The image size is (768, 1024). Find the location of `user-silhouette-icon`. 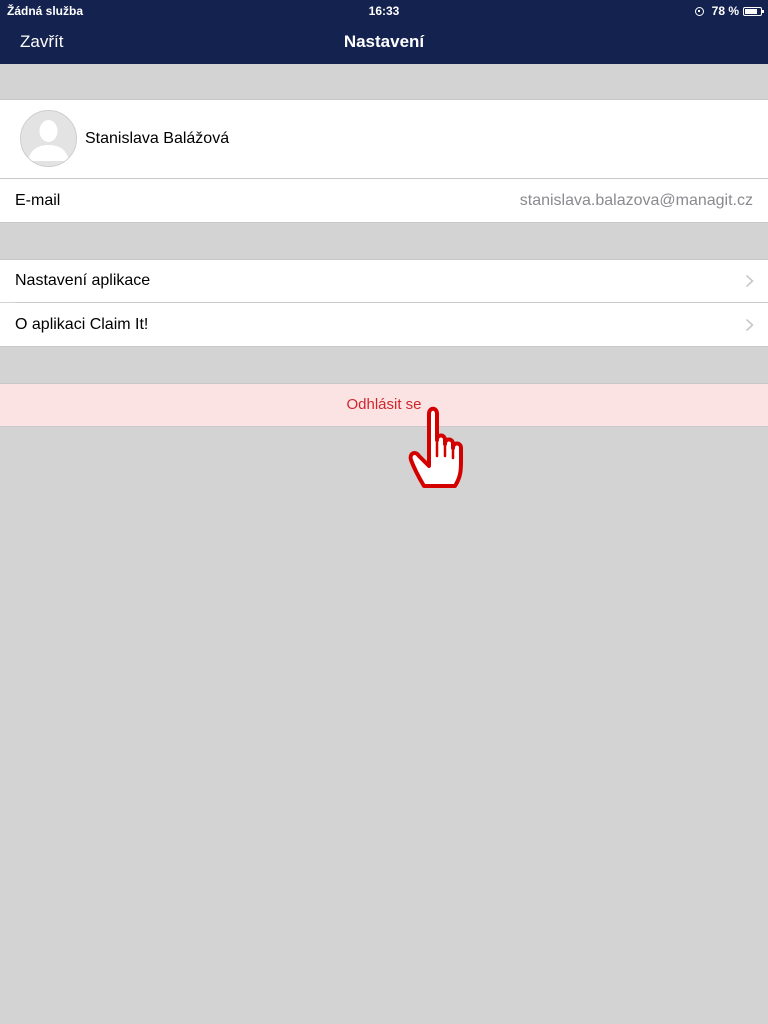

user-silhouette-icon is located at coordinates (48, 138).